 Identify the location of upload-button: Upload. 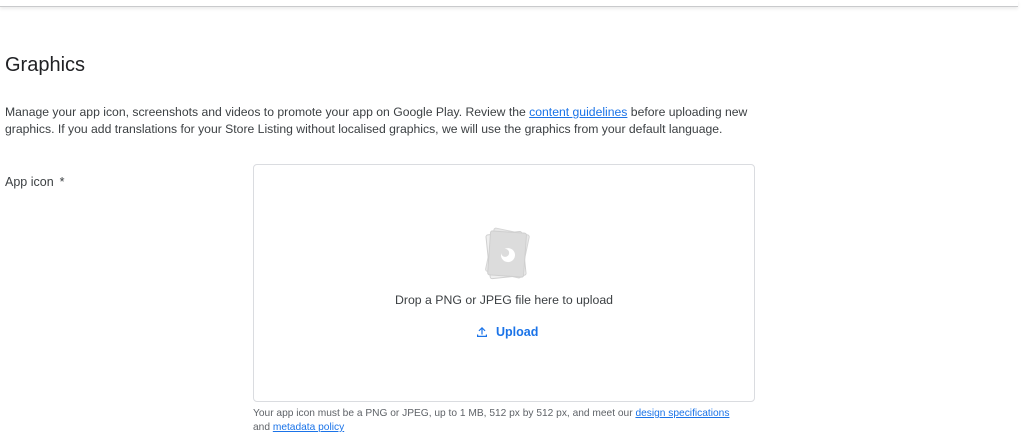
(507, 332).